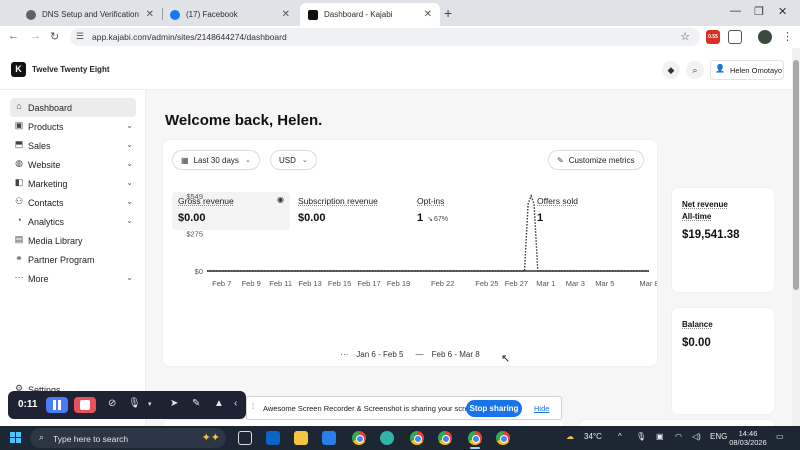 This screenshot has height=450, width=800. What do you see at coordinates (129, 163) in the screenshot?
I see `chevron-down-icon: ⌄` at bounding box center [129, 163].